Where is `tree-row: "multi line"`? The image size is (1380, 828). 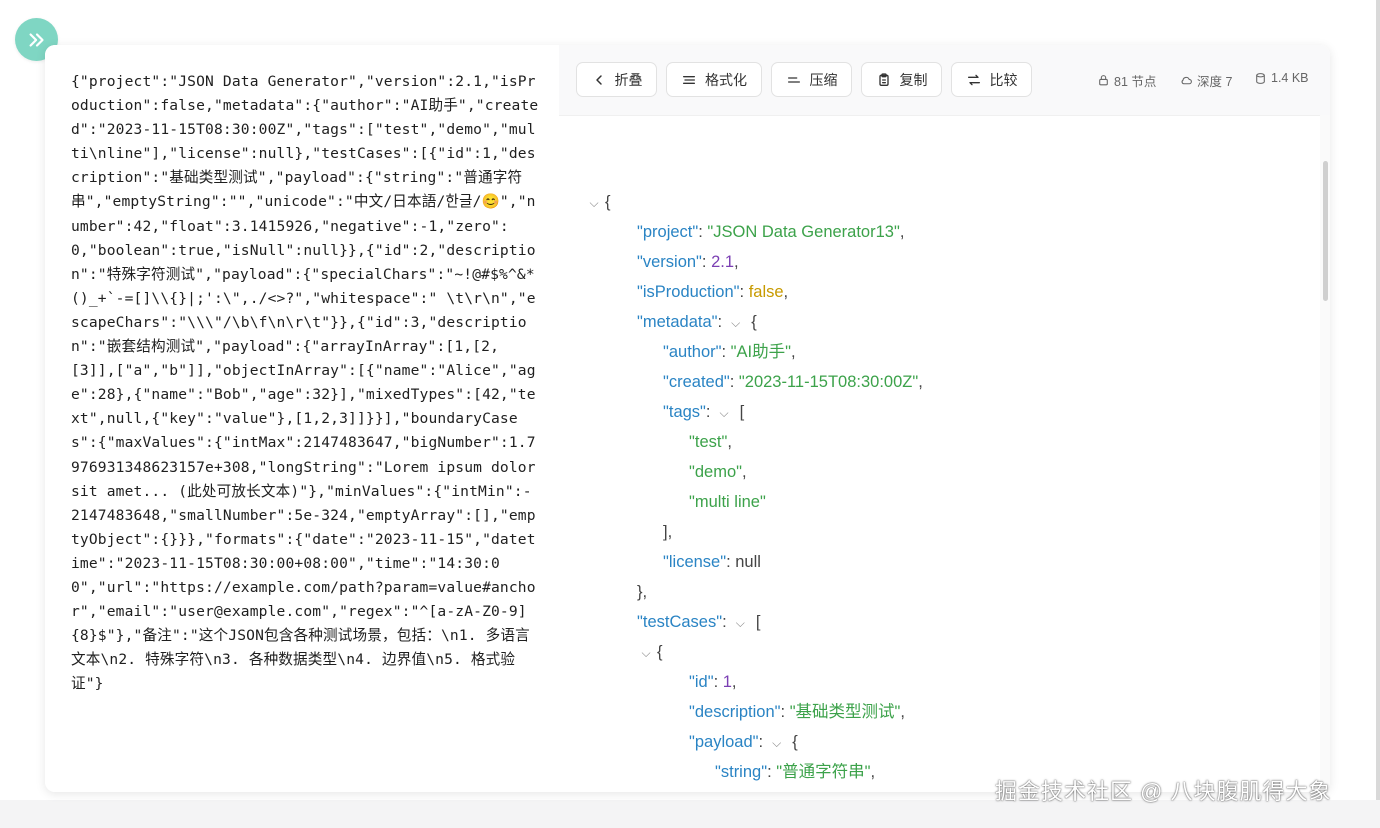
tree-row: "multi line" is located at coordinates (727, 502).